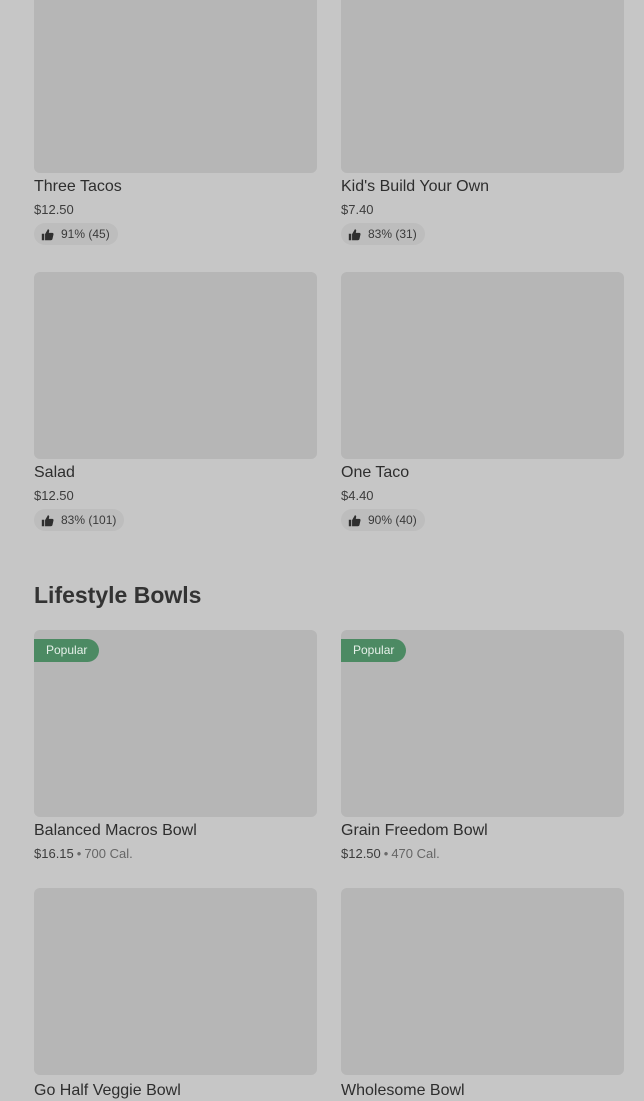  I want to click on menu-item-calories: 700 Cal., so click(108, 853).